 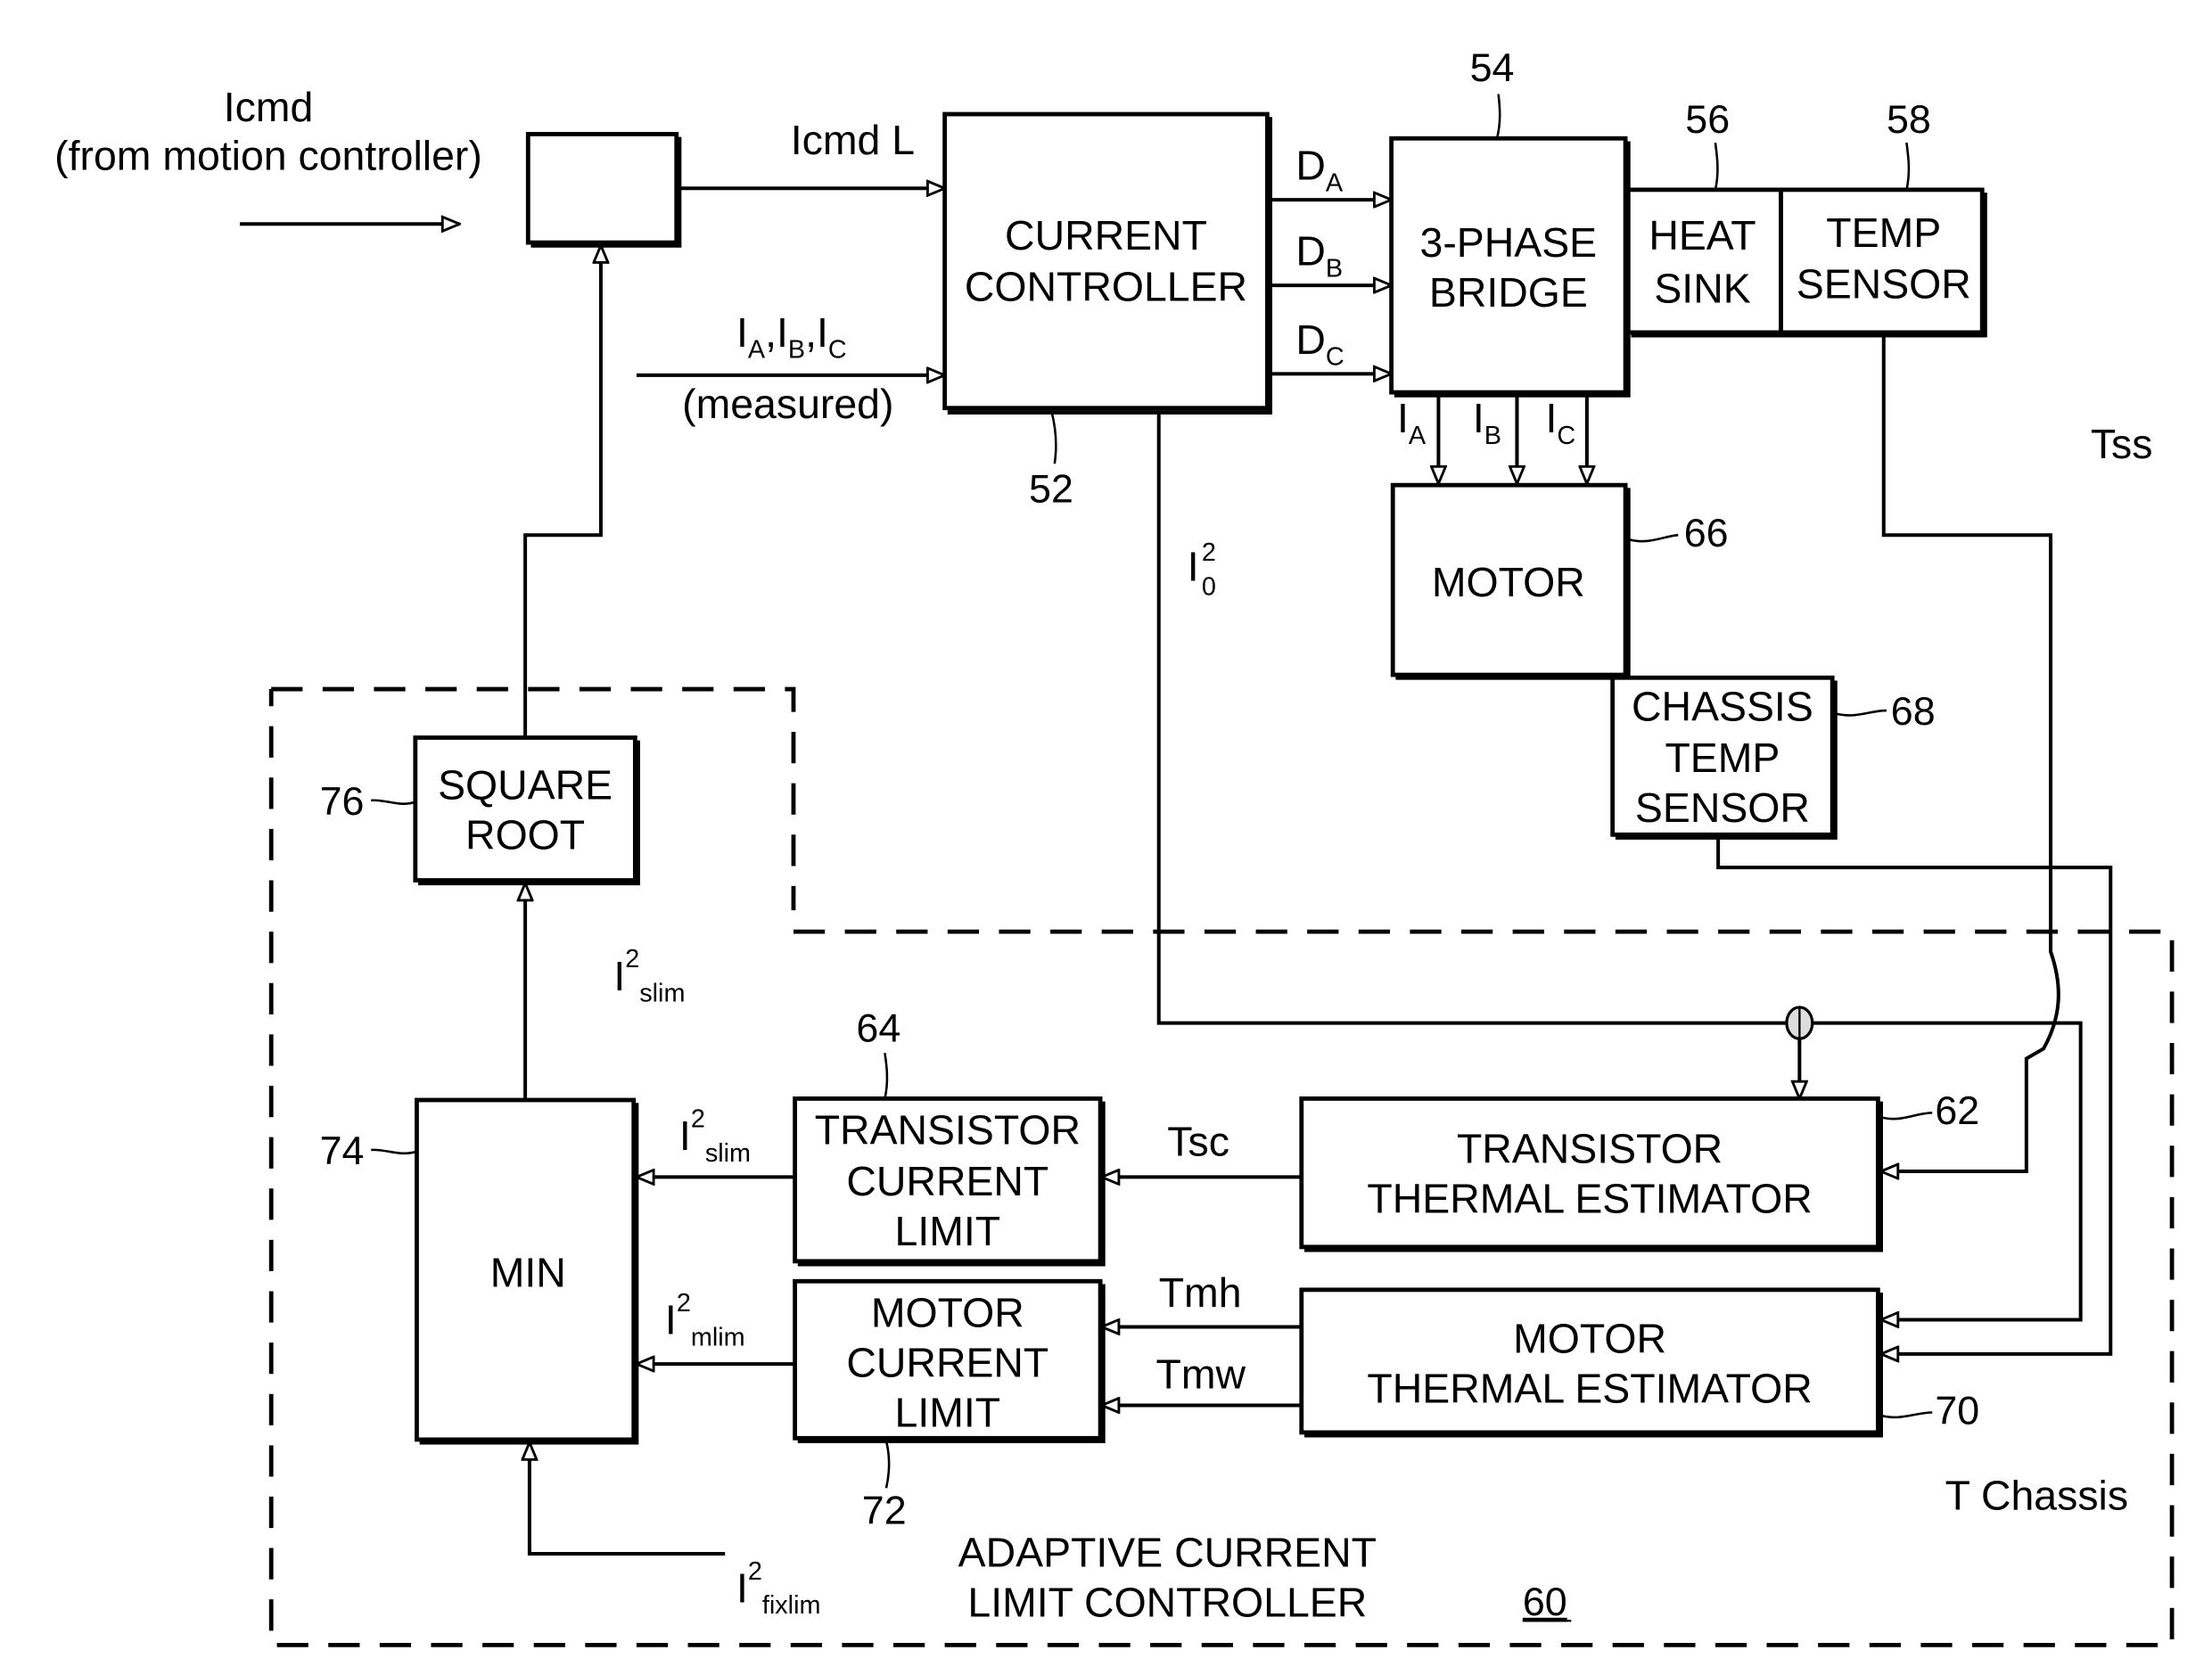 What do you see at coordinates (778, 1588) in the screenshot?
I see `i-fixlim-sq-label: I2fixlim` at bounding box center [778, 1588].